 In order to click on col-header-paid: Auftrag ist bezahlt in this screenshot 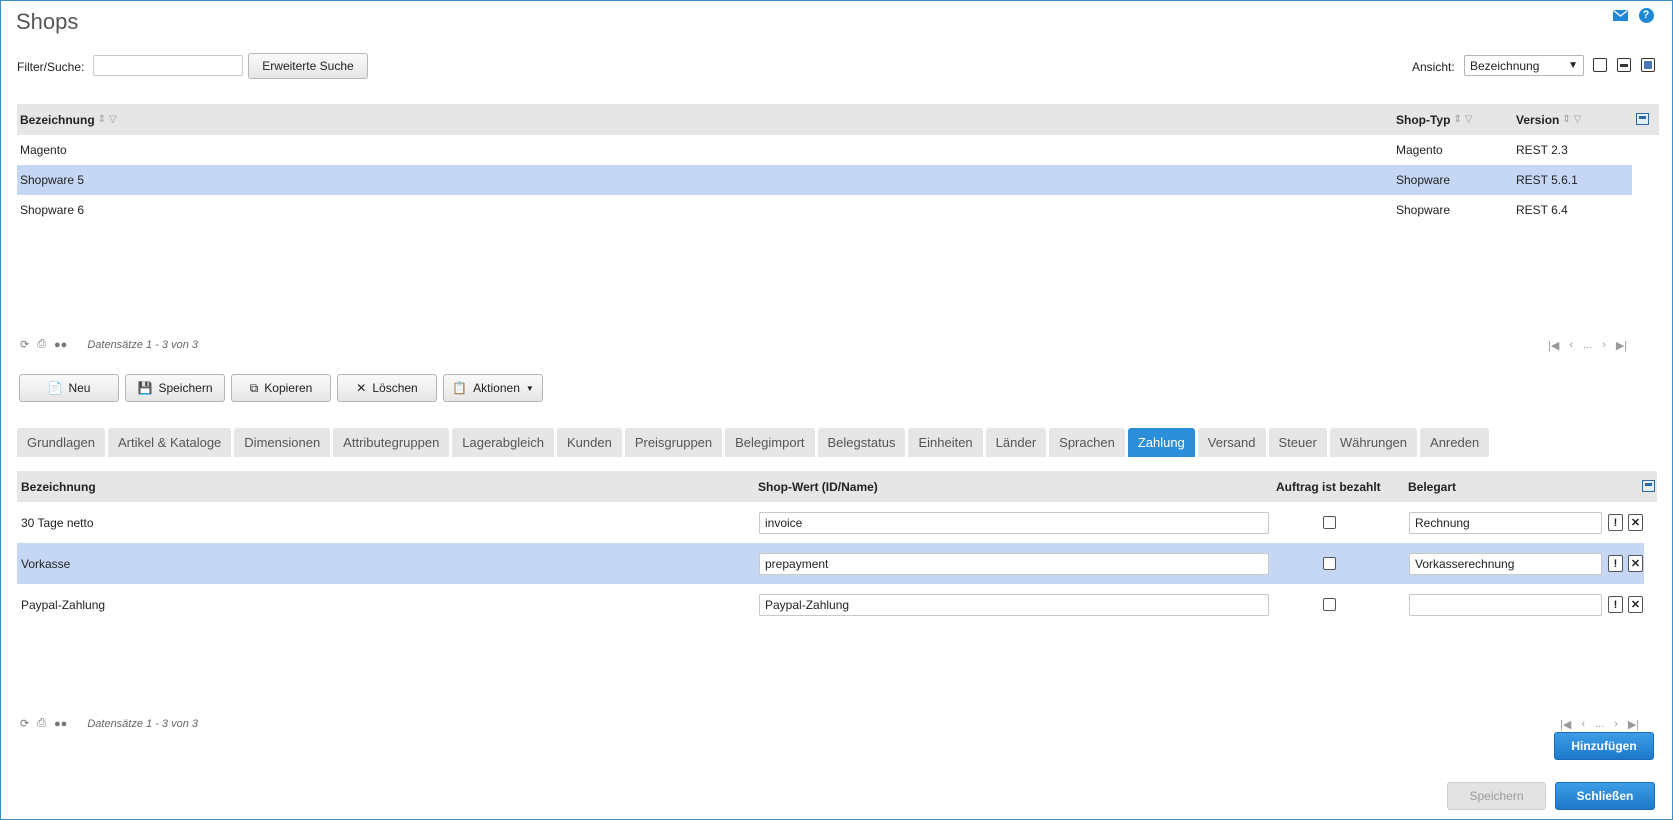, I will do `click(1328, 486)`.